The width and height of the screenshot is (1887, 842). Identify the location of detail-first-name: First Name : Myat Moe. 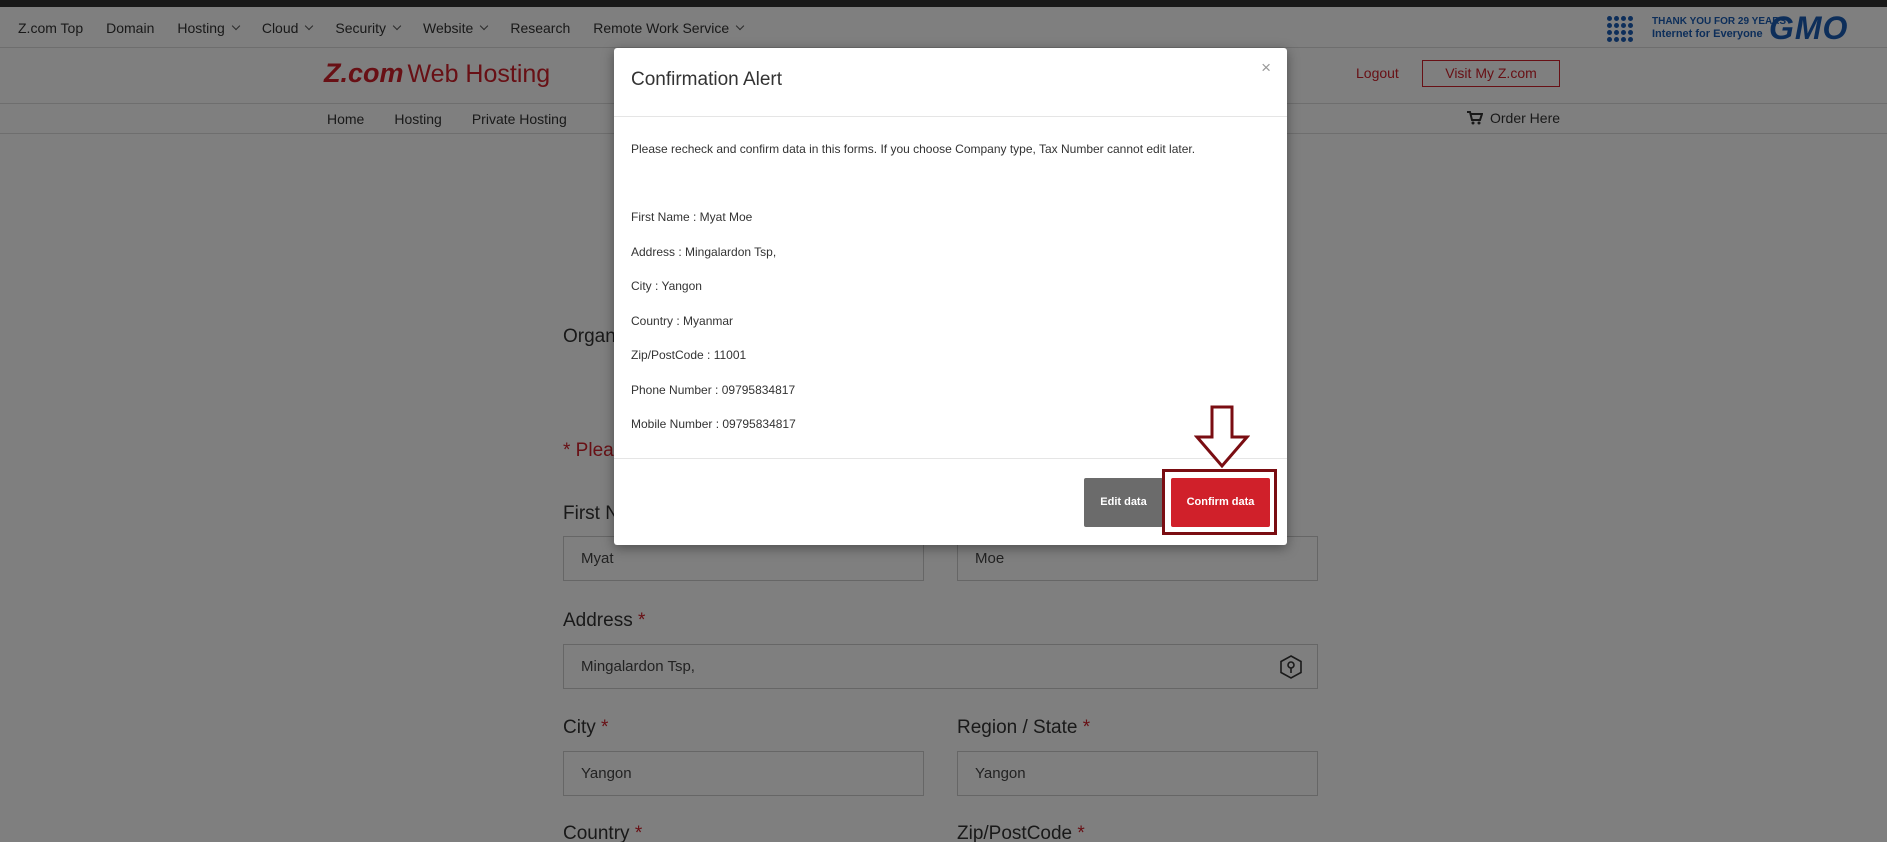
(692, 217).